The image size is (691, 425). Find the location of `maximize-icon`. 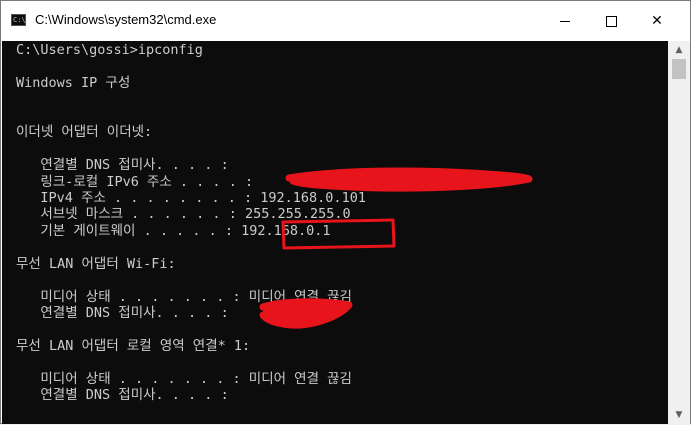

maximize-icon is located at coordinates (611, 21).